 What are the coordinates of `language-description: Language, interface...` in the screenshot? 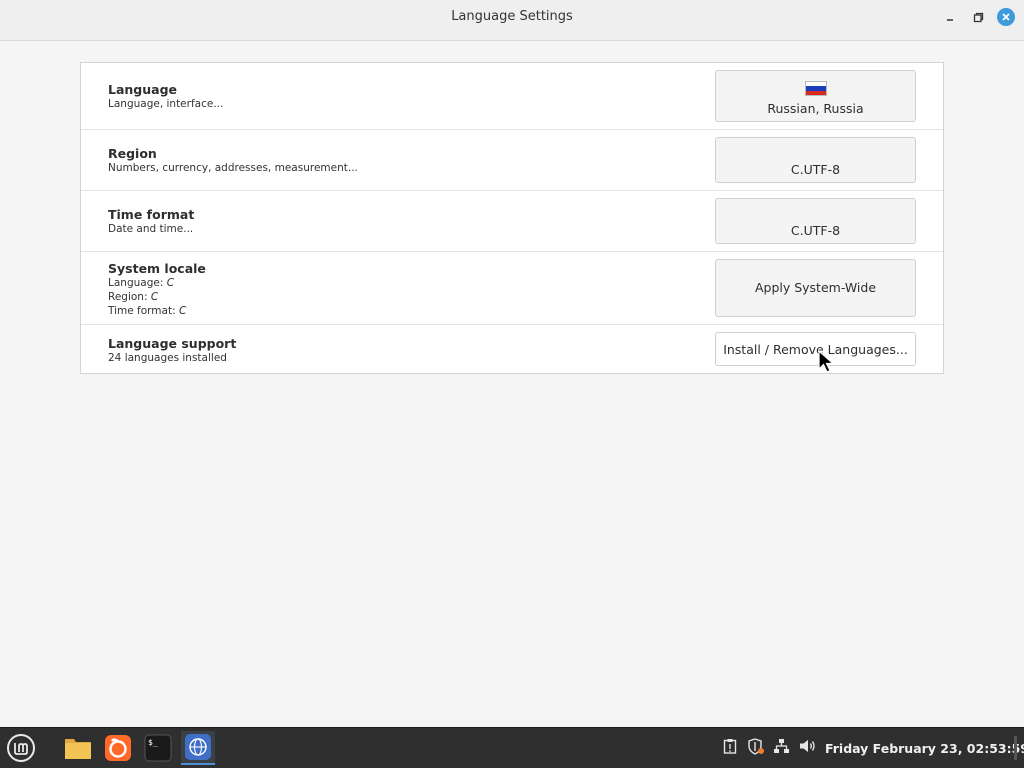 It's located at (166, 104).